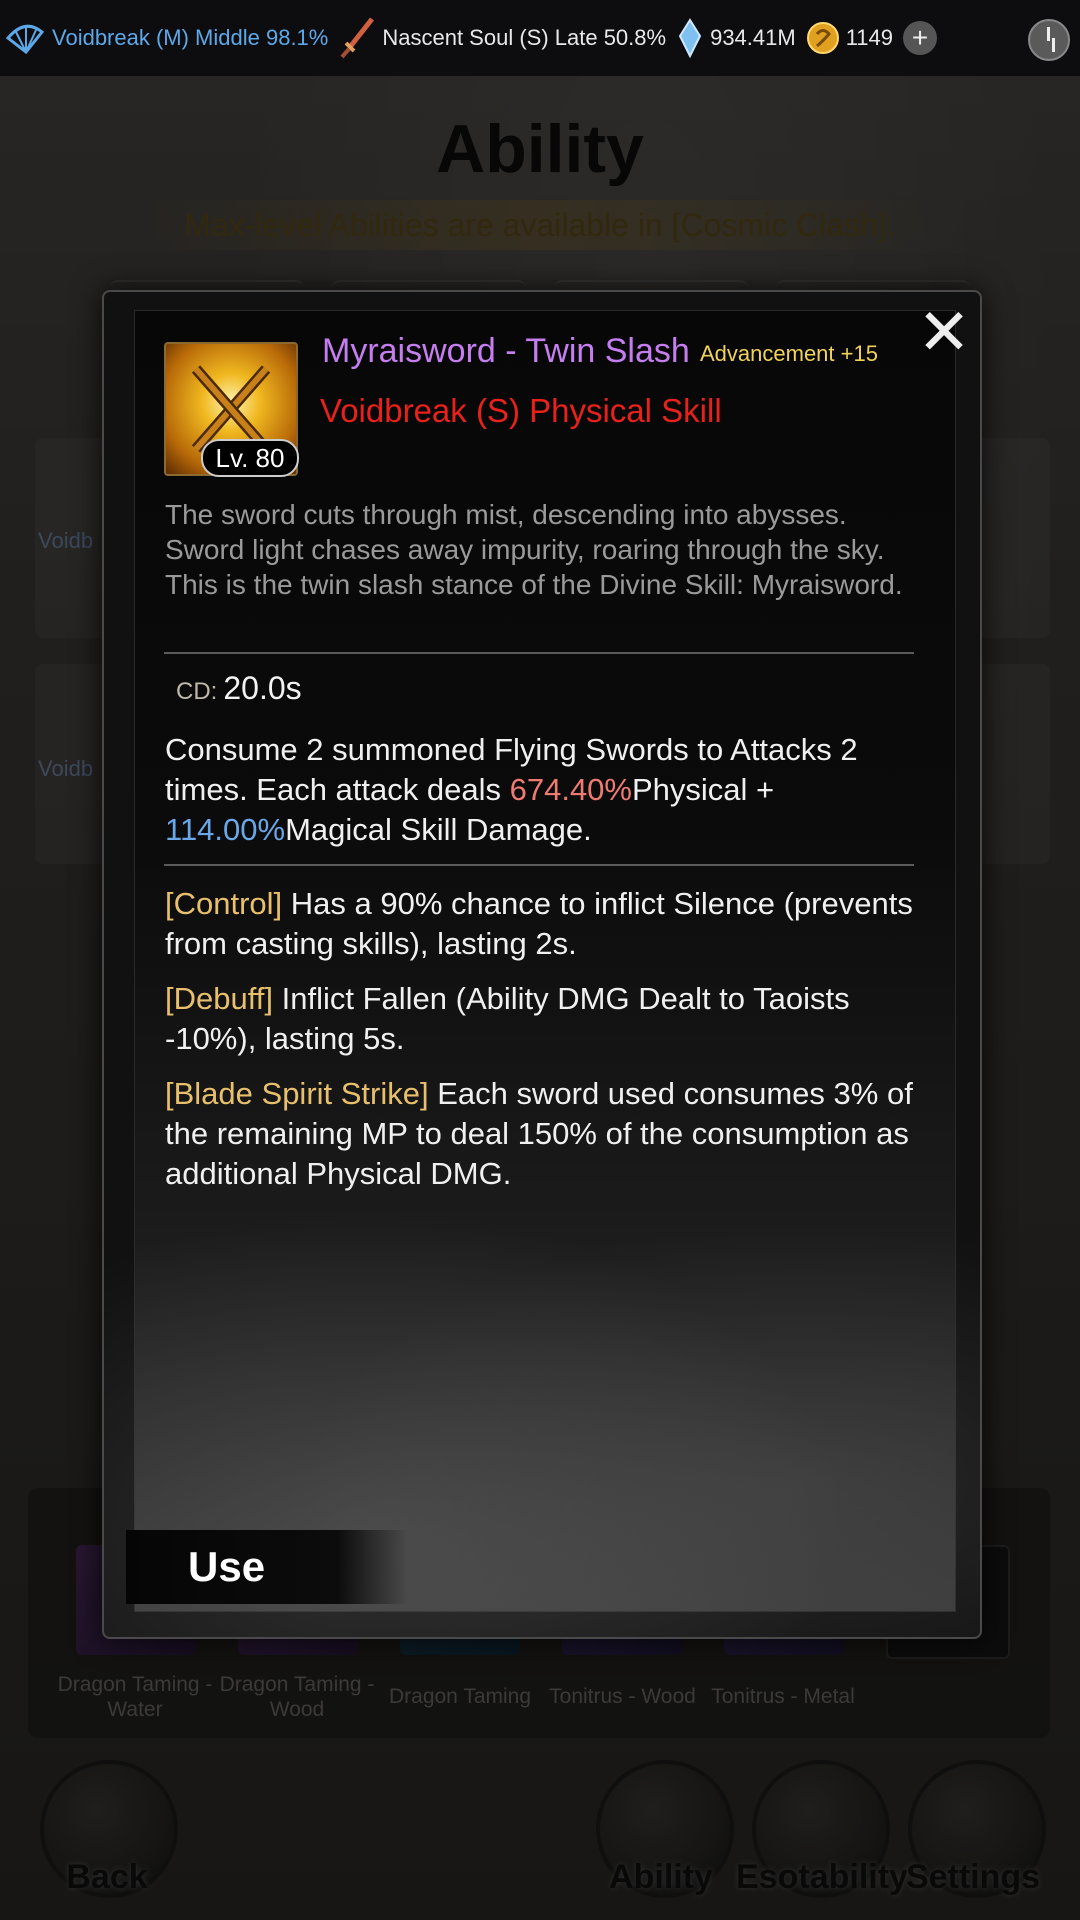 This screenshot has height=1920, width=1080. What do you see at coordinates (944, 332) in the screenshot?
I see `close-button: ✕` at bounding box center [944, 332].